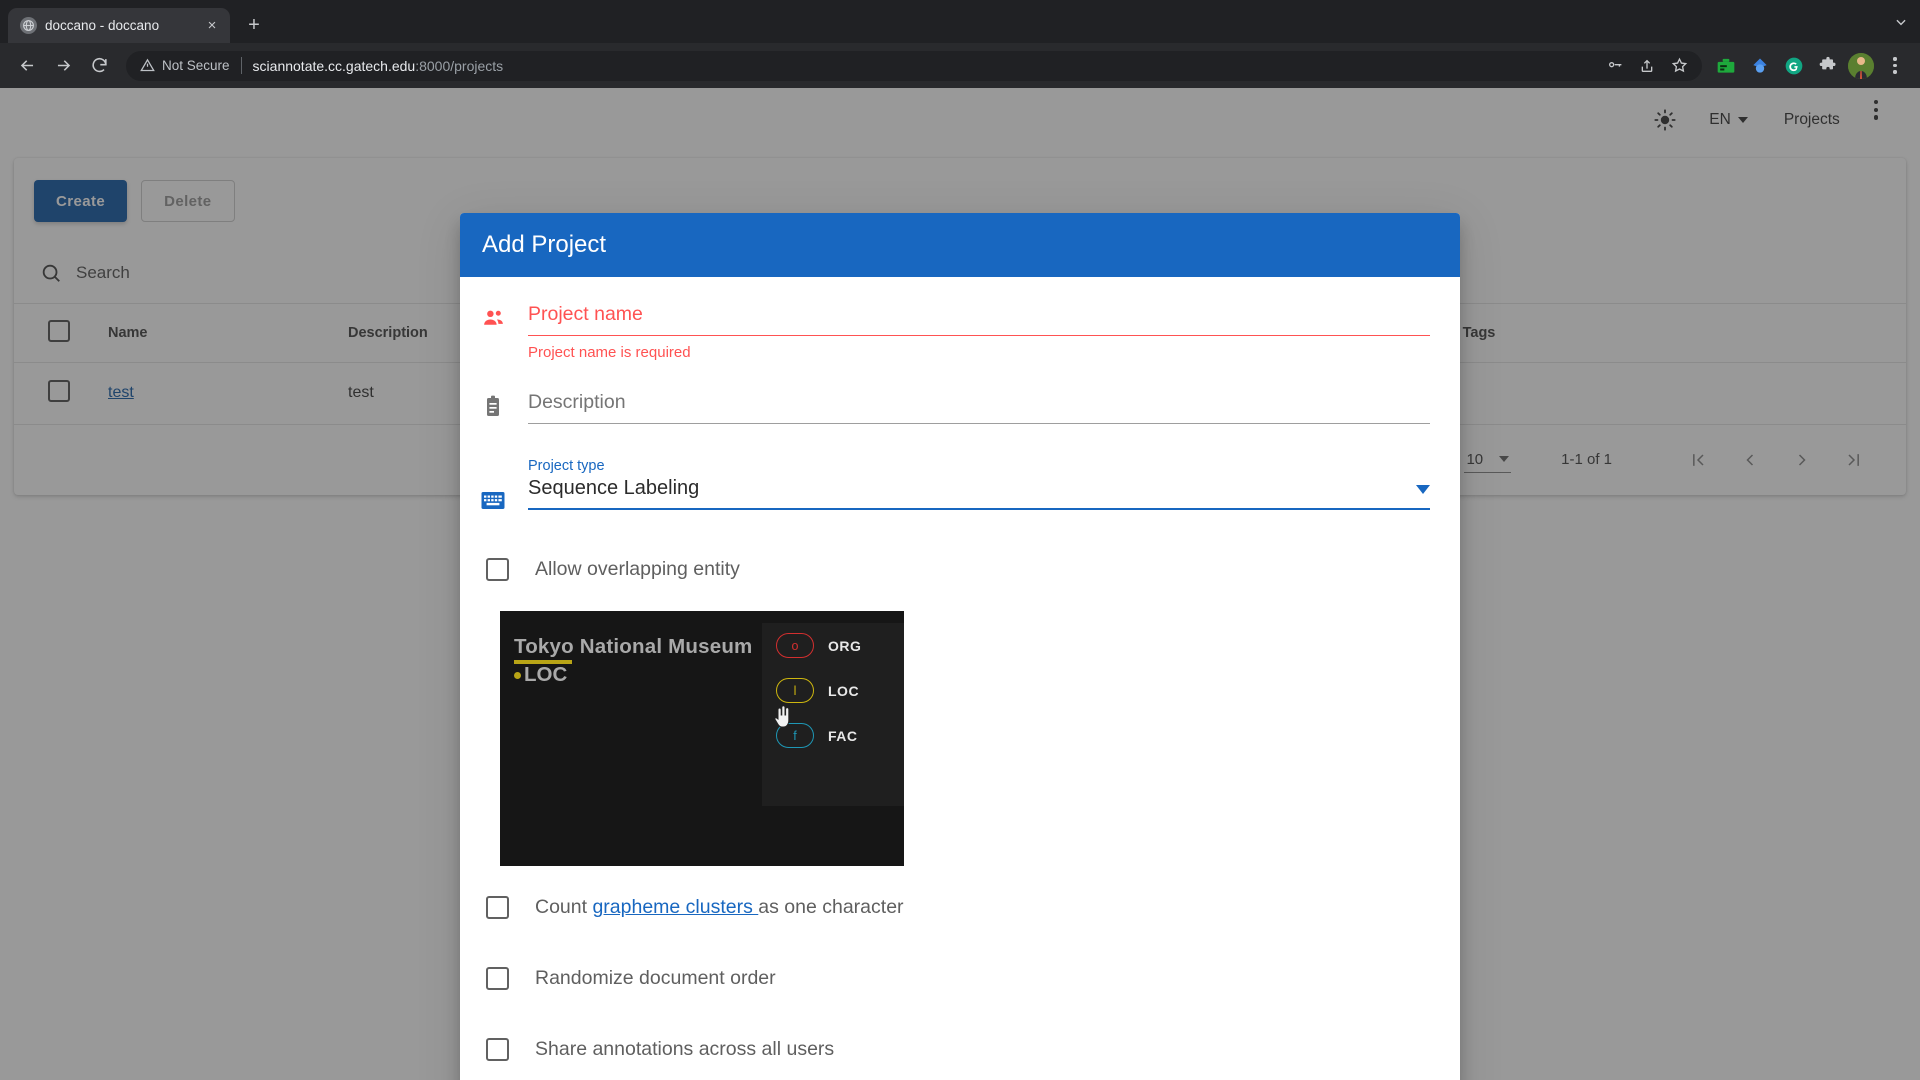 The height and width of the screenshot is (1080, 1920). Describe the element at coordinates (546, 674) in the screenshot. I see `demo-tag-label: LOC` at that location.